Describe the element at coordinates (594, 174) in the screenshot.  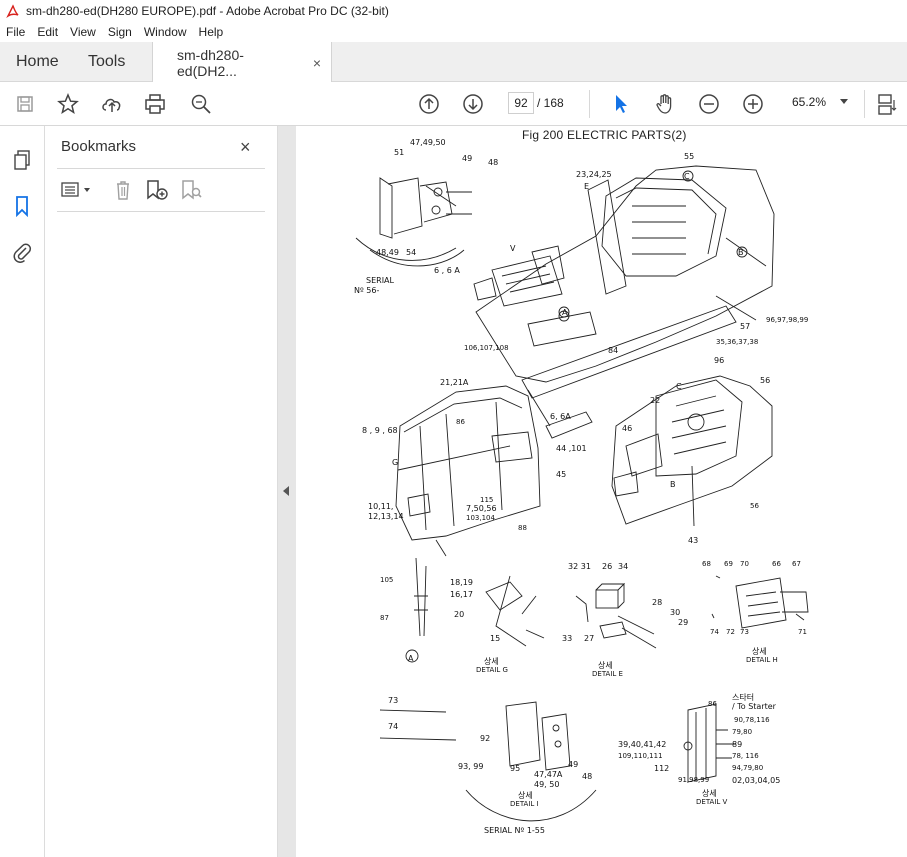
I see `callout-label: 23,24,25` at that location.